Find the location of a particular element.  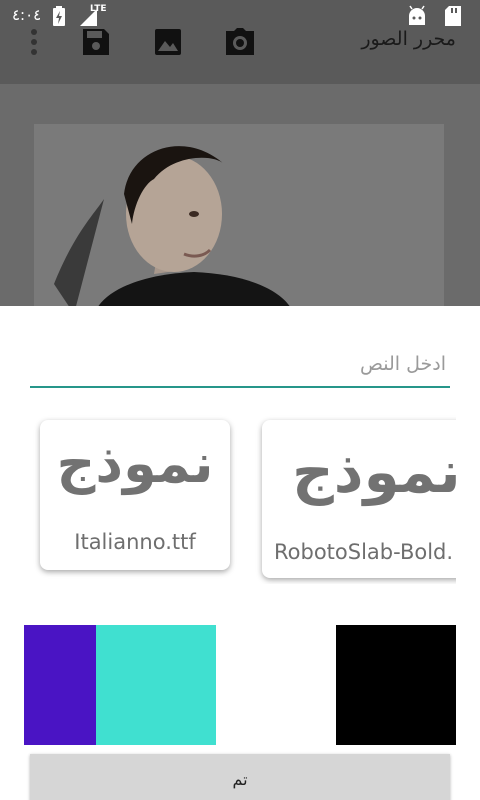

color-swatch-white is located at coordinates (276, 685).